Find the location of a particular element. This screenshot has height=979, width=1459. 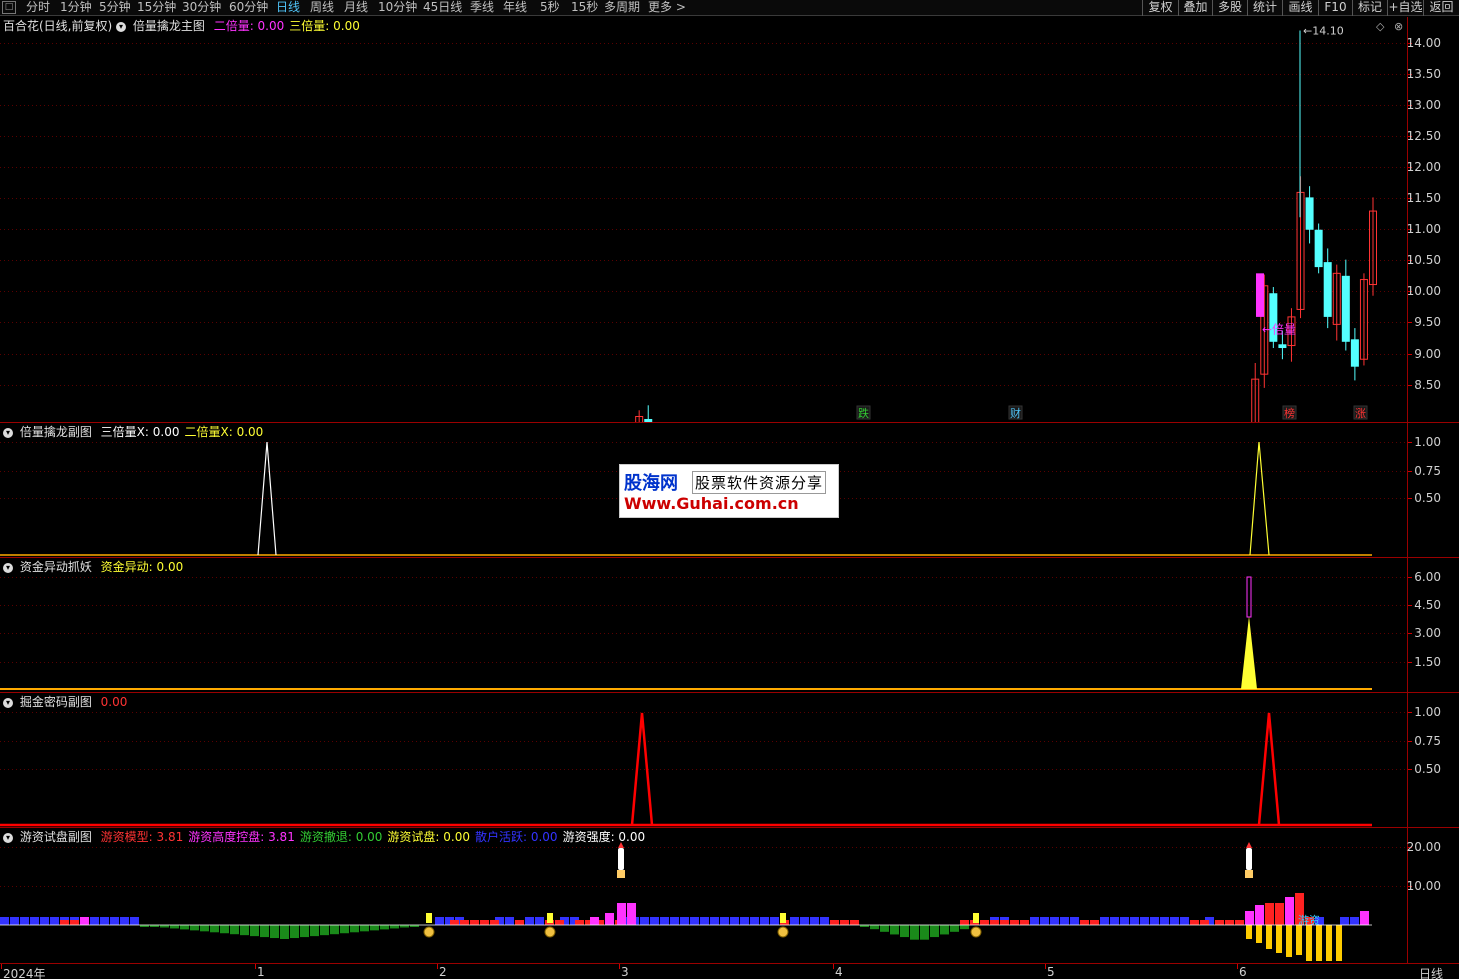

period-tab-13: 5秒 is located at coordinates (550, 8).